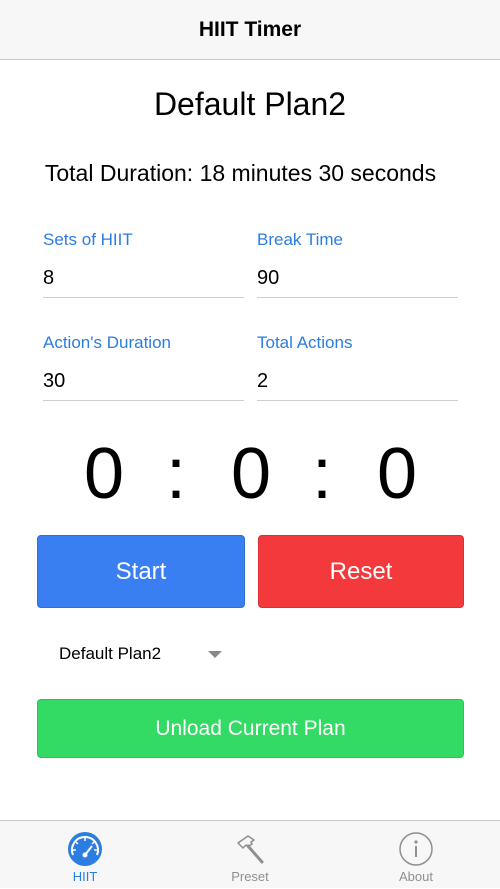 The height and width of the screenshot is (889, 500). Describe the element at coordinates (250, 876) in the screenshot. I see `tab-preset-label: Preset` at that location.